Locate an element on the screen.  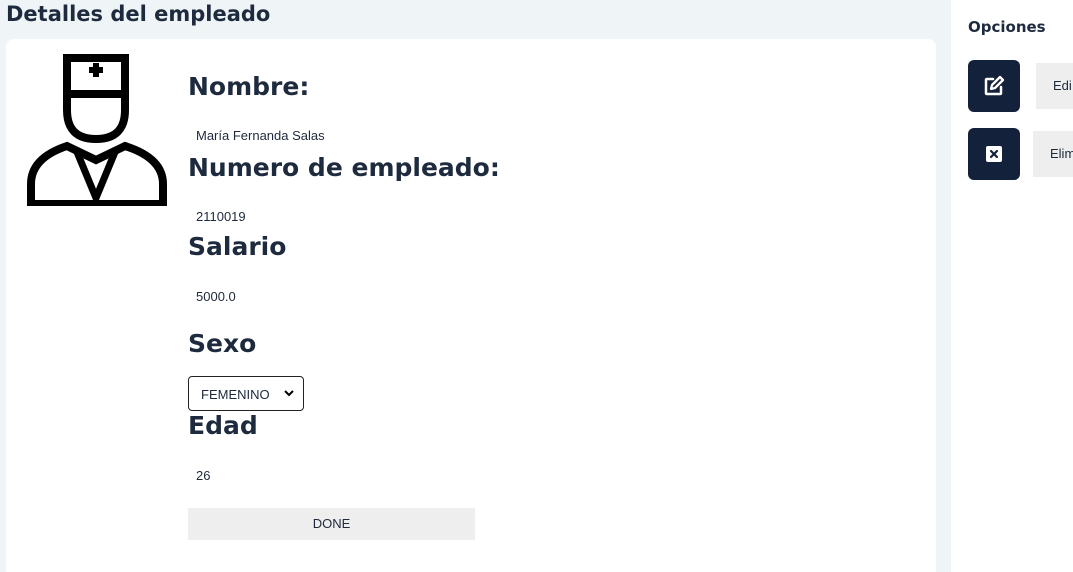
edit-icon-button is located at coordinates (994, 86).